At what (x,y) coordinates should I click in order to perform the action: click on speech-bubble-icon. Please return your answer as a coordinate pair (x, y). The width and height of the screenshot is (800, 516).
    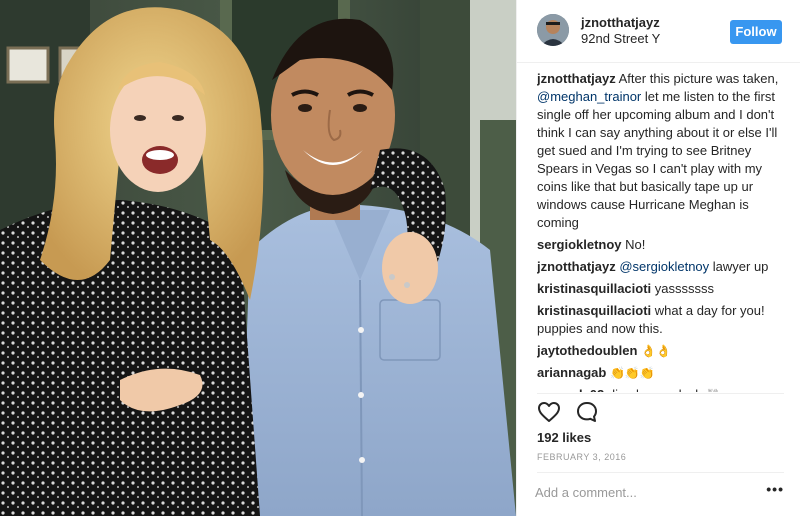
    Looking at the image, I should click on (587, 412).